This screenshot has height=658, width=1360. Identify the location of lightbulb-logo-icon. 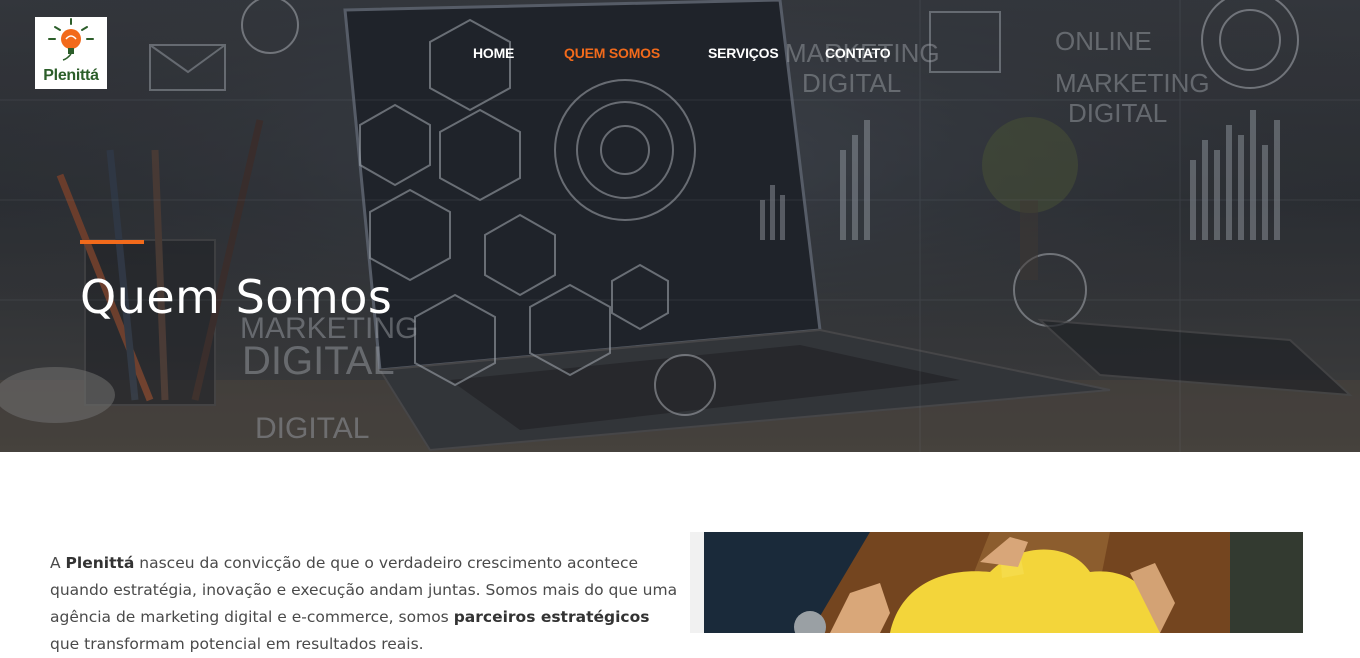
(71, 39).